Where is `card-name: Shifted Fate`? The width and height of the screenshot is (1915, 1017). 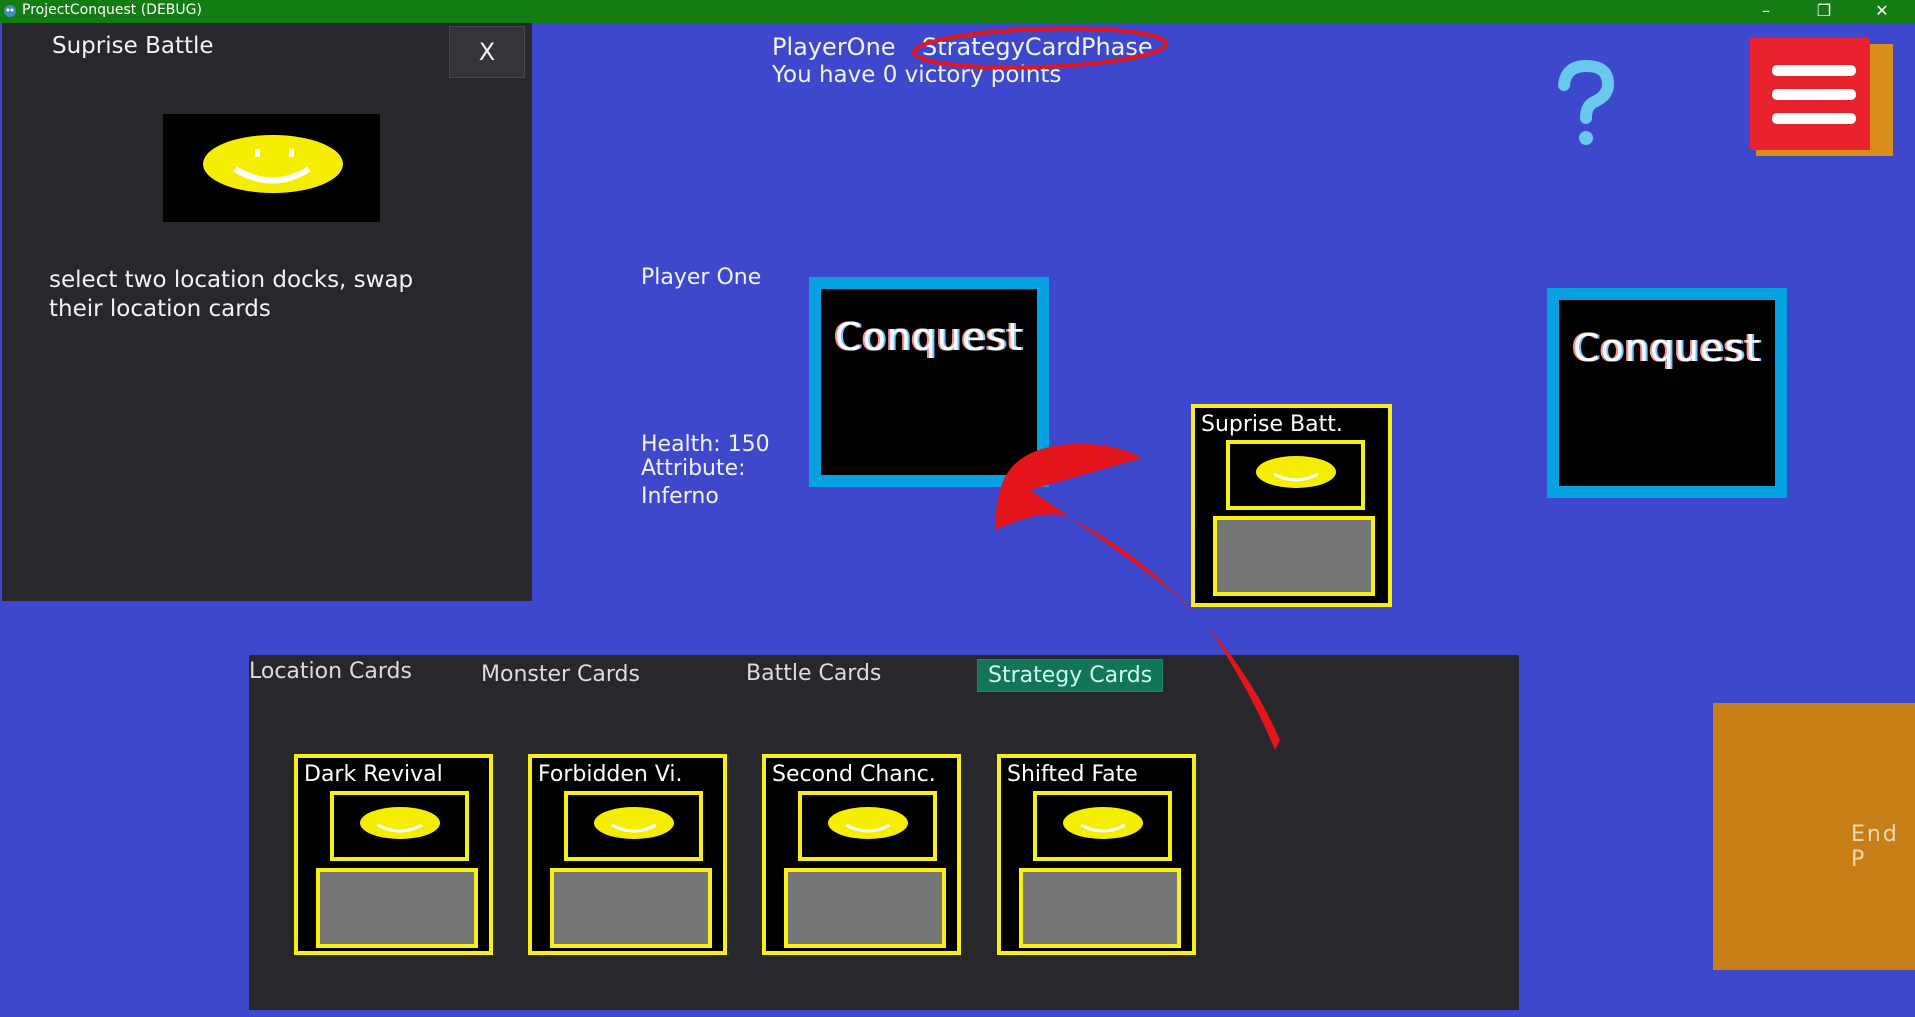
card-name: Shifted Fate is located at coordinates (1072, 774).